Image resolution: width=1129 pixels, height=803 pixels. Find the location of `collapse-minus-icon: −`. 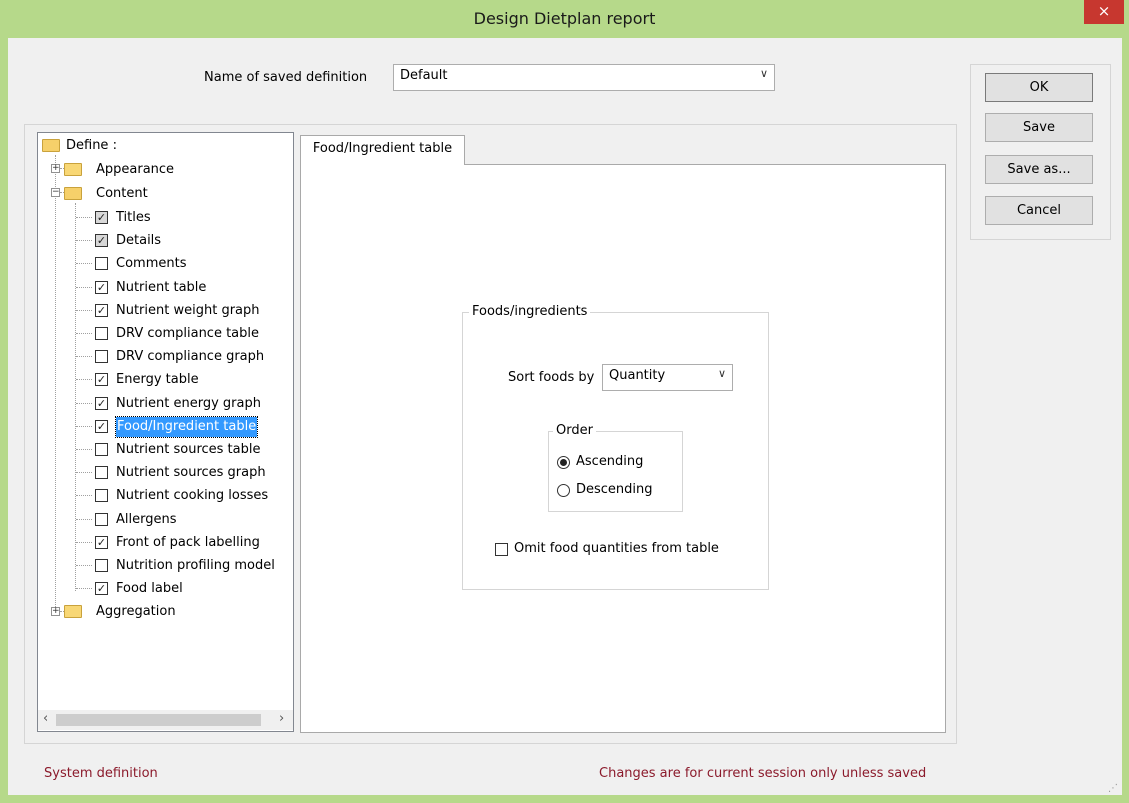

collapse-minus-icon: − is located at coordinates (55, 192).